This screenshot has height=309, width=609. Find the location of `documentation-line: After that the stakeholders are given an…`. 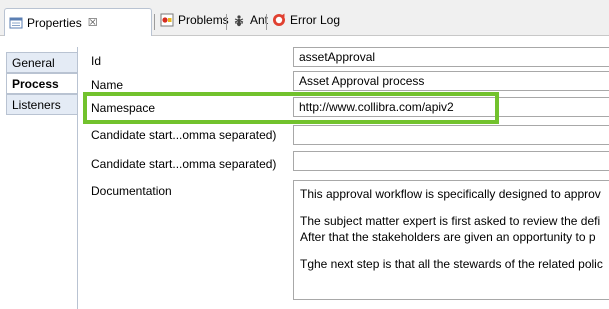

documentation-line: After that the stakeholders are given an… is located at coordinates (448, 237).